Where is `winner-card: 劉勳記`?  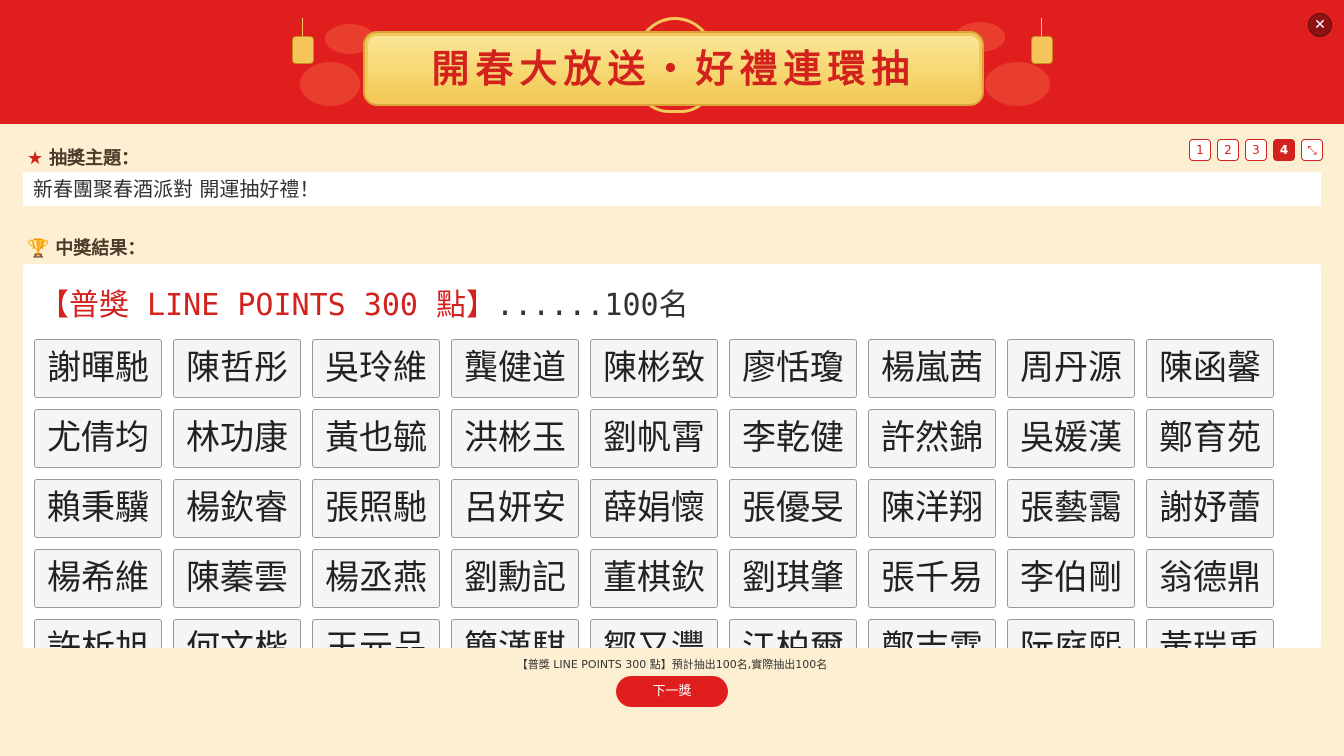 winner-card: 劉勳記 is located at coordinates (515, 578).